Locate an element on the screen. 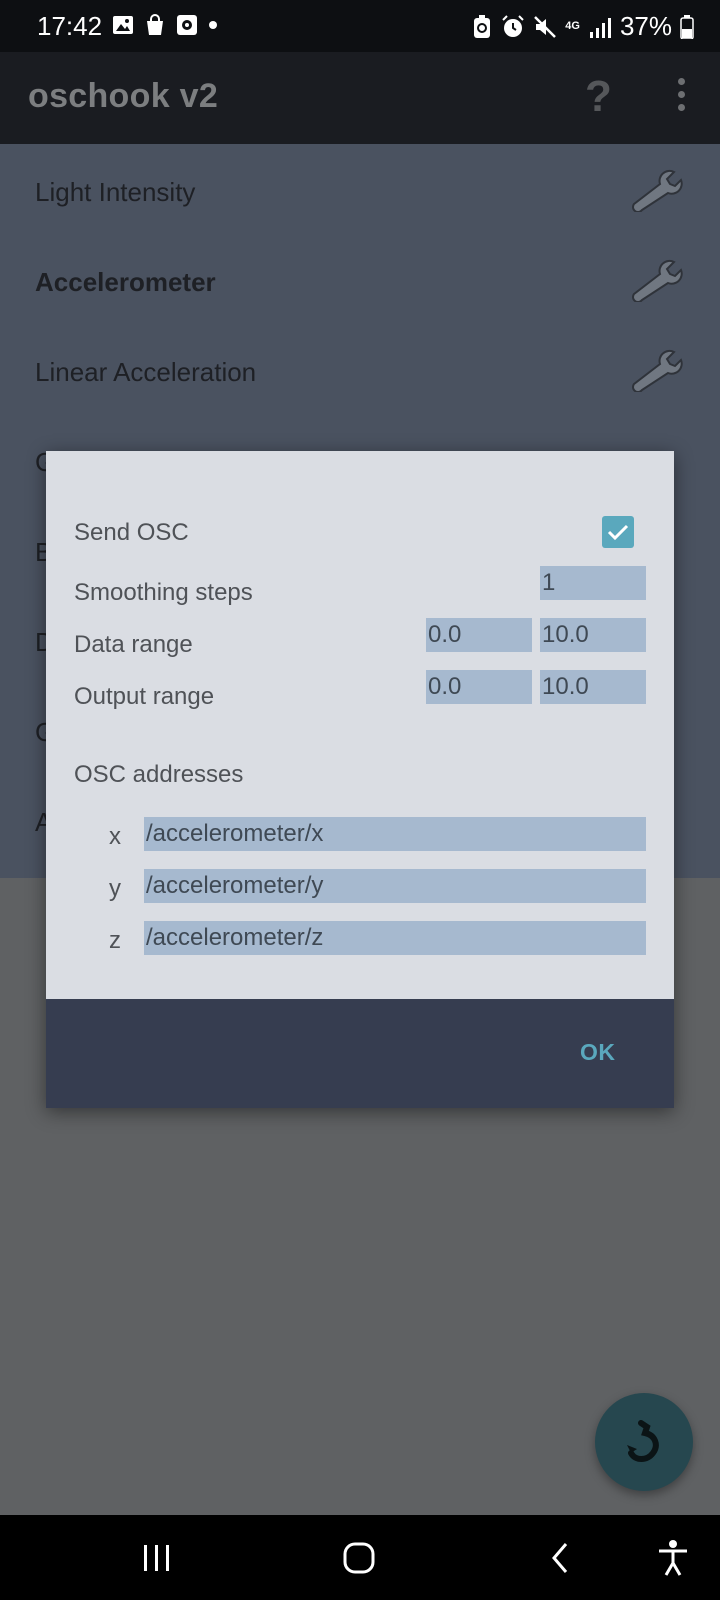 The width and height of the screenshot is (720, 1600). battery-percentage: 37% is located at coordinates (645, 26).